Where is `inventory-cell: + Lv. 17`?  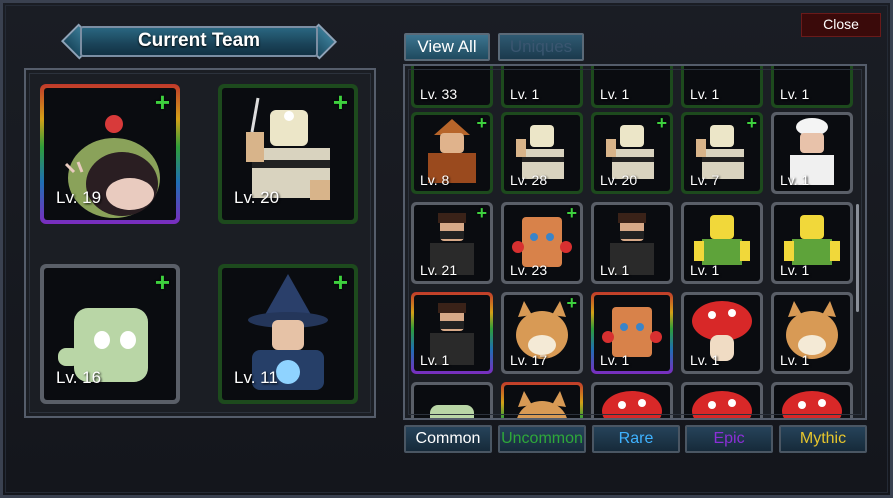 inventory-cell: + Lv. 17 is located at coordinates (542, 333).